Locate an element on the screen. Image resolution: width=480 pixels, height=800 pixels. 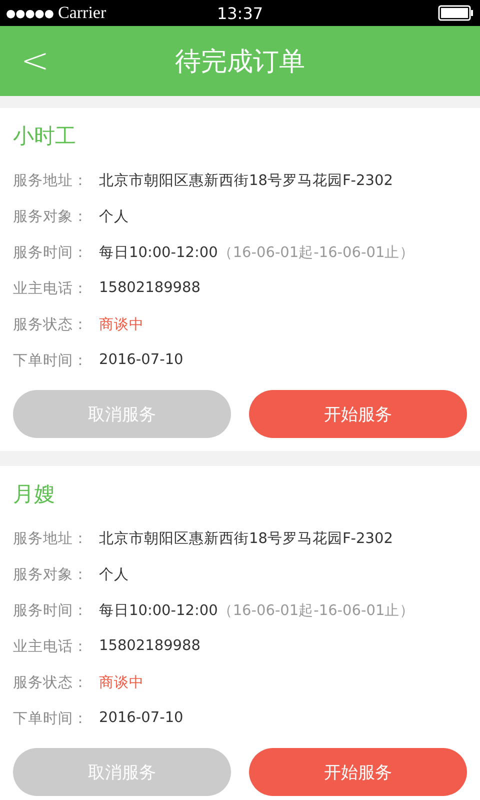
battery-icon is located at coordinates (456, 13).